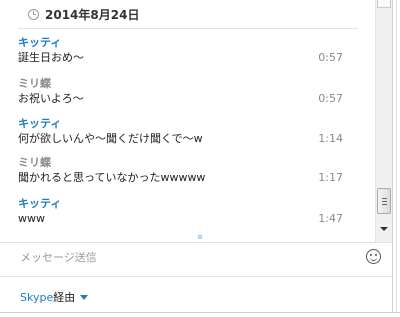 This screenshot has height=317, width=400. What do you see at coordinates (384, 4) in the screenshot?
I see `scrollbar-track-top` at bounding box center [384, 4].